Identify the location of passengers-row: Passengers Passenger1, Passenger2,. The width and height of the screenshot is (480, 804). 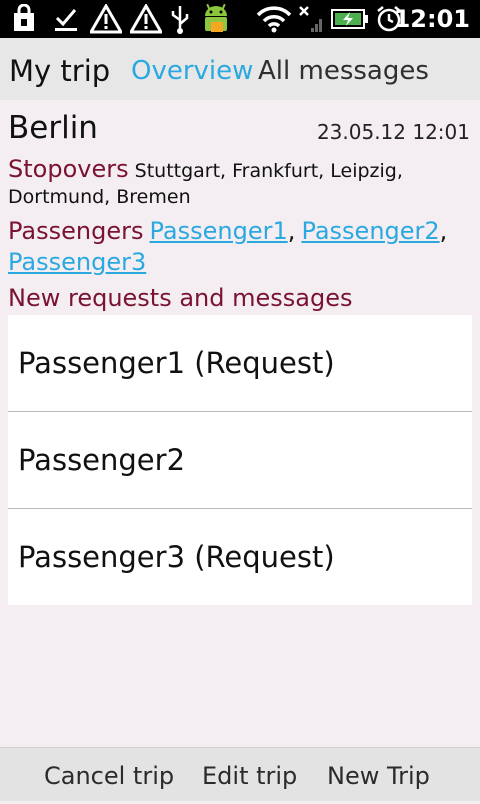
(240, 232).